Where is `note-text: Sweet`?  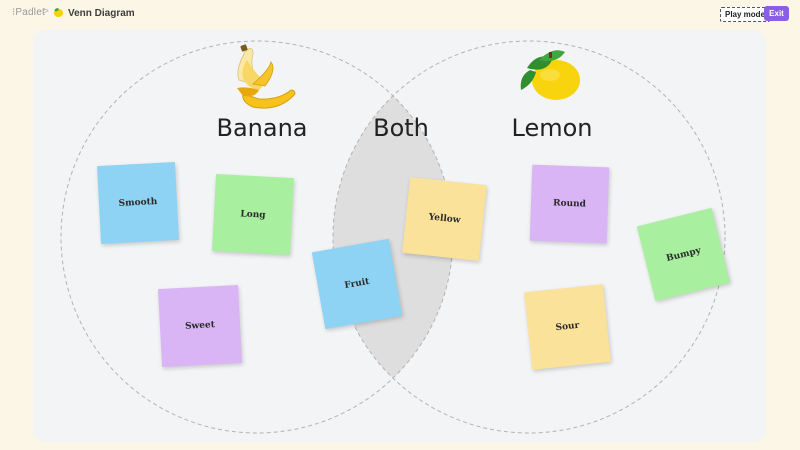
note-text: Sweet is located at coordinates (200, 326).